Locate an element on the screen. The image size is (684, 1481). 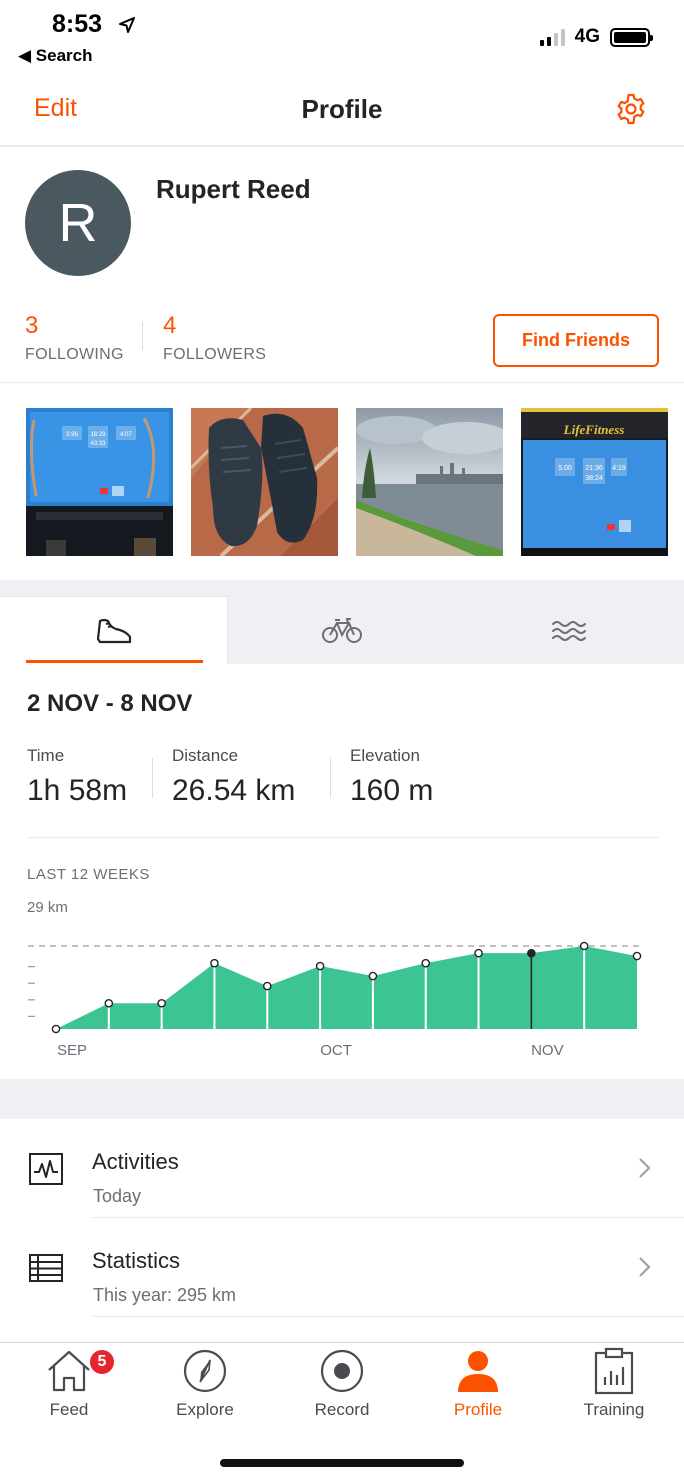
life-fitness-logo: LifeFitness is located at coordinates (594, 429).